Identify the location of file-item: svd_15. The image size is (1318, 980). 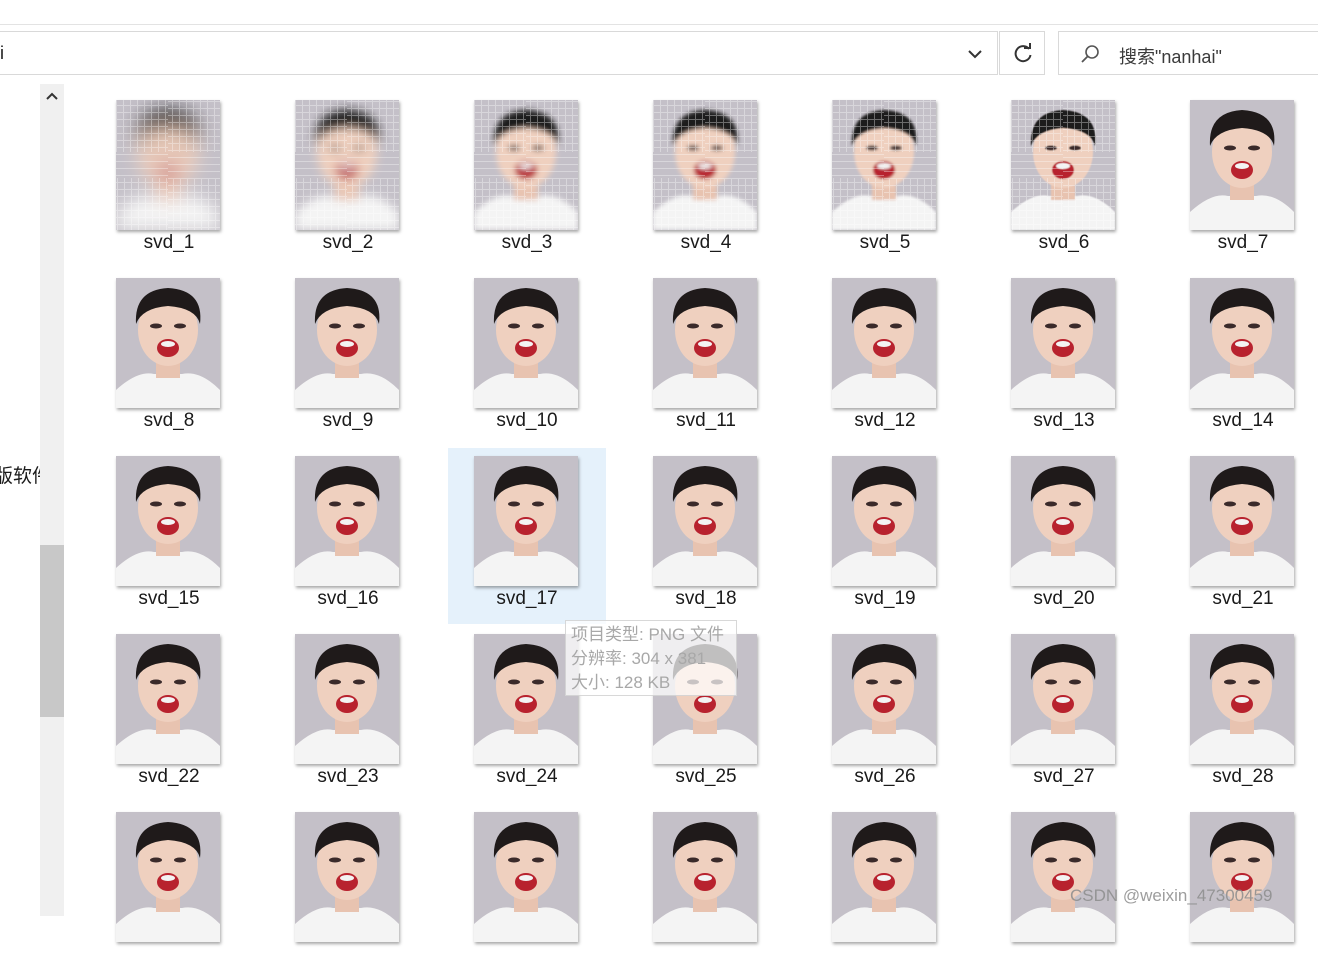
(169, 536).